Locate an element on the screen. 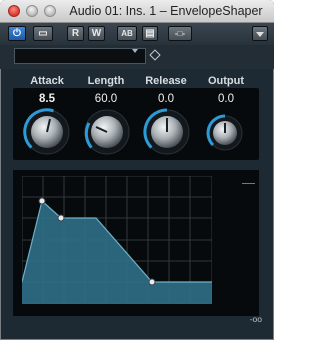  length-value: 60.0 is located at coordinates (106, 99).